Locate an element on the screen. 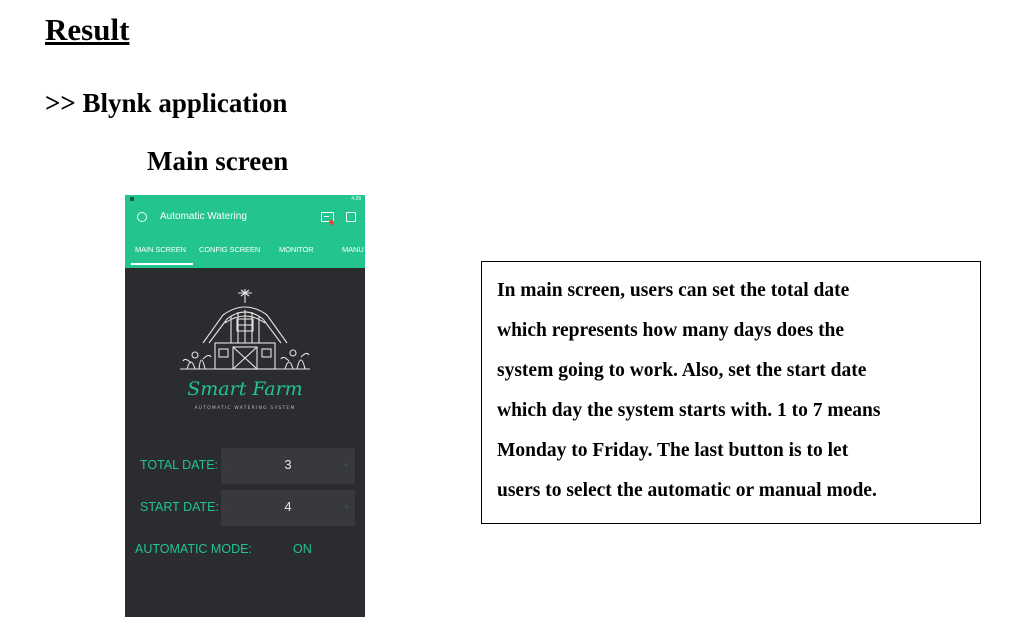  tab-main-screen: MAIN SCREEN is located at coordinates (160, 249).